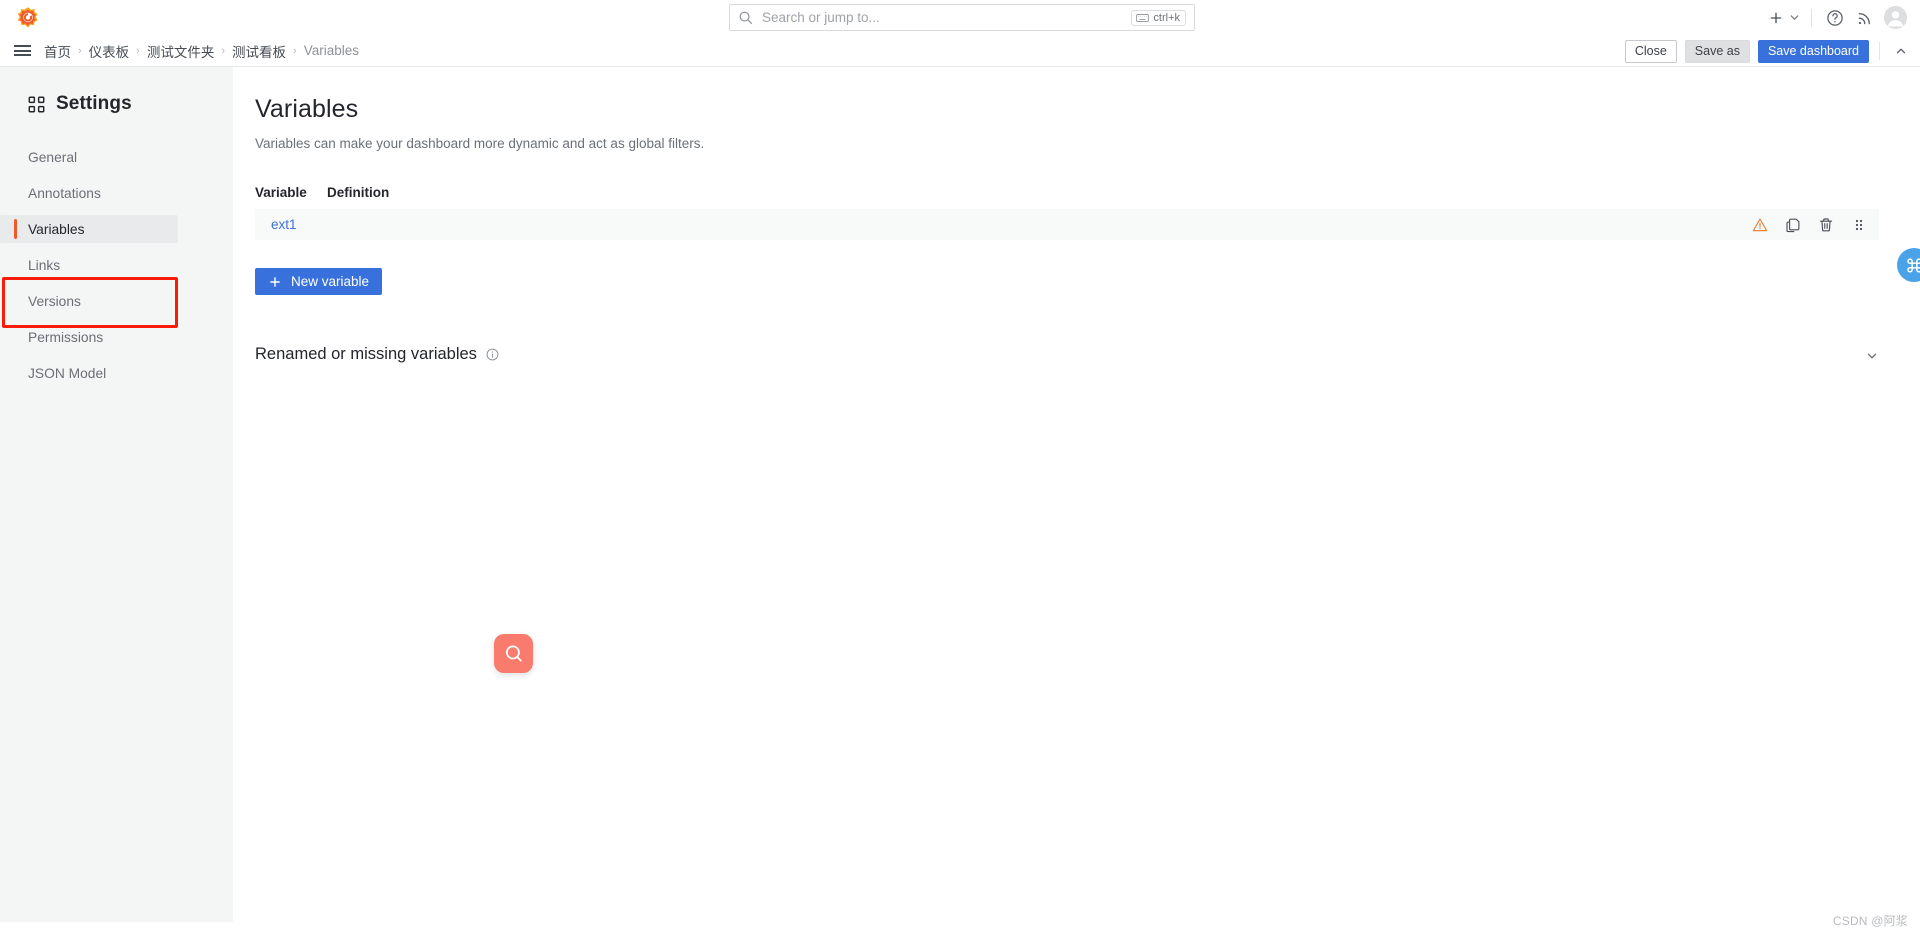 This screenshot has width=1920, height=937. Describe the element at coordinates (57, 51) in the screenshot. I see `breadcrumb-item-home: 首页` at that location.